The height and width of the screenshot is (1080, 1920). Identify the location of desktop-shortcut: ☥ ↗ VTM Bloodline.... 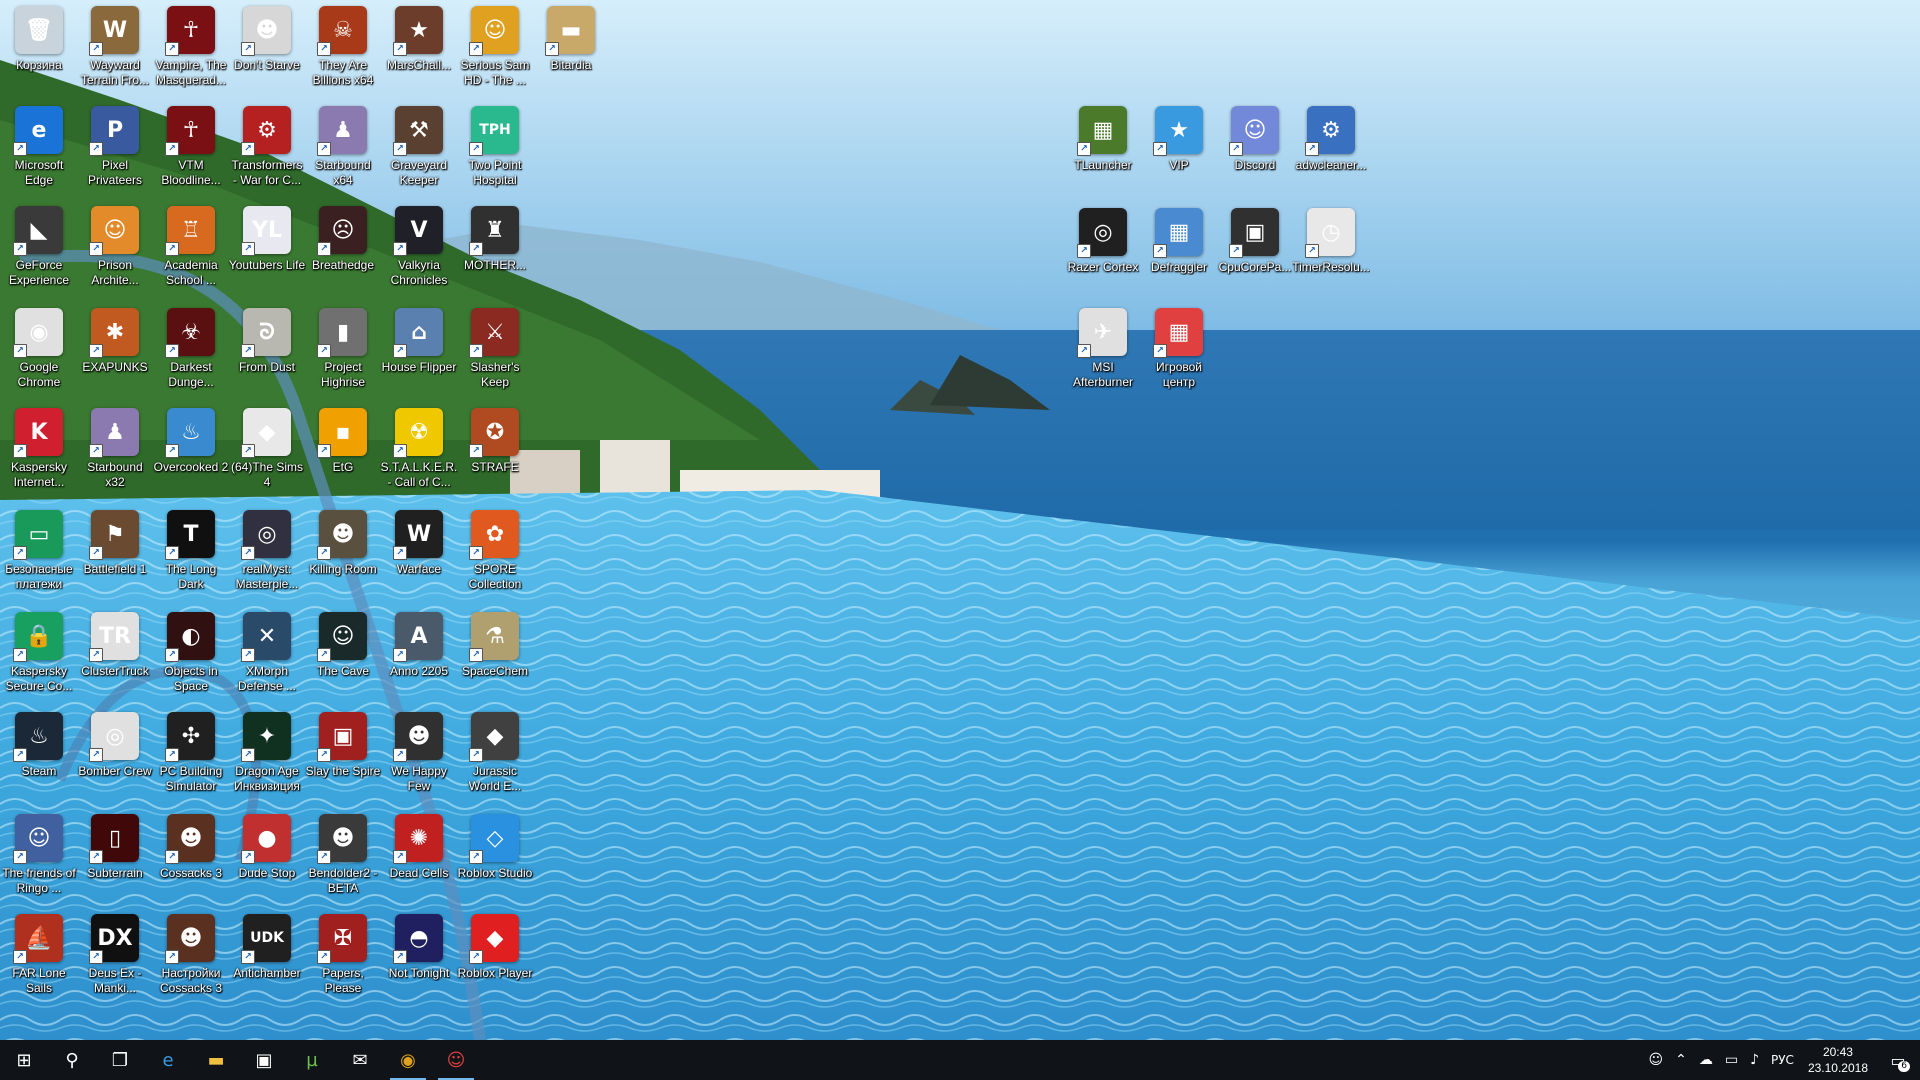
(191, 150).